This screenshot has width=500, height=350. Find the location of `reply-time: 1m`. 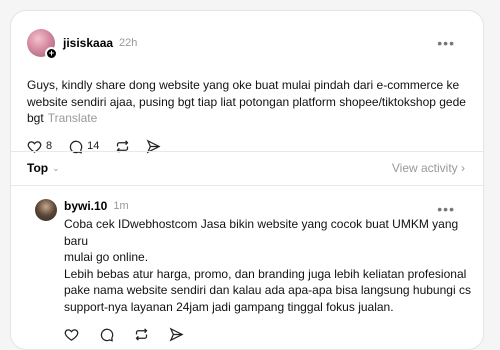

reply-time: 1m is located at coordinates (121, 206).